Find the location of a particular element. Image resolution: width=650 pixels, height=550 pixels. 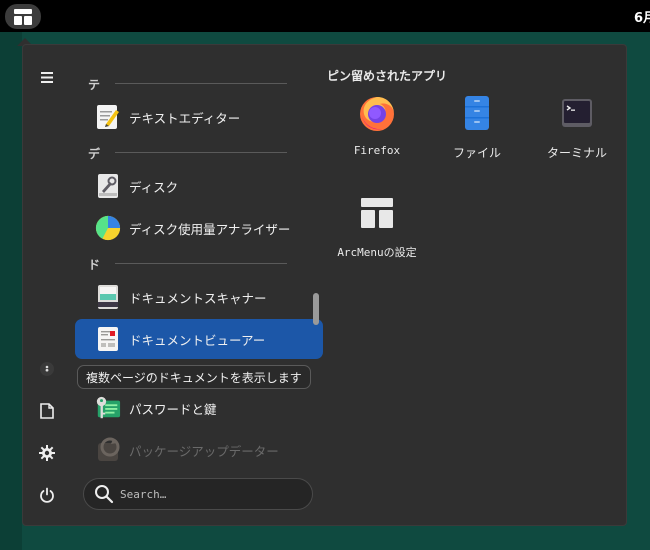

user-button is located at coordinates (47, 369).